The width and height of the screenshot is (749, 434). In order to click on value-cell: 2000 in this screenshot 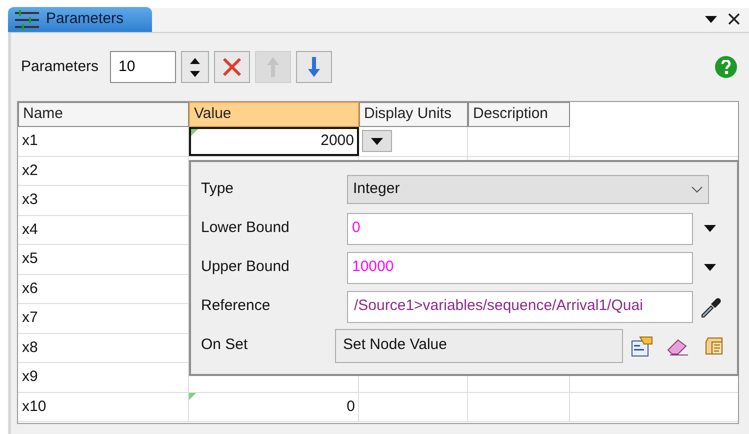, I will do `click(274, 141)`.